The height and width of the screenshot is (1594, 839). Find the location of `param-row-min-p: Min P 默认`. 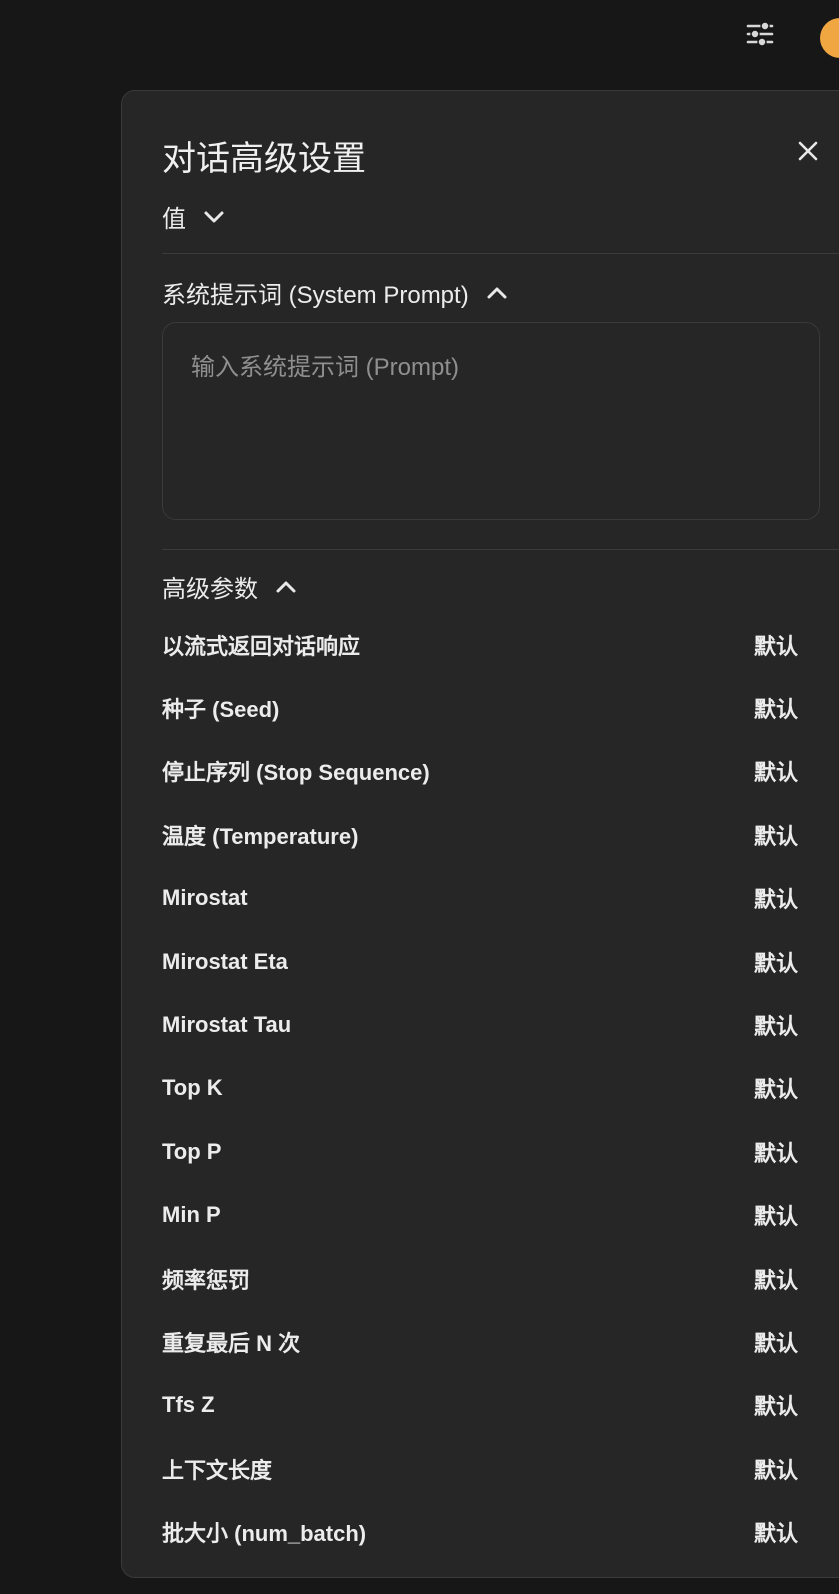

param-row-min-p: Min P 默认 is located at coordinates (482, 1215).